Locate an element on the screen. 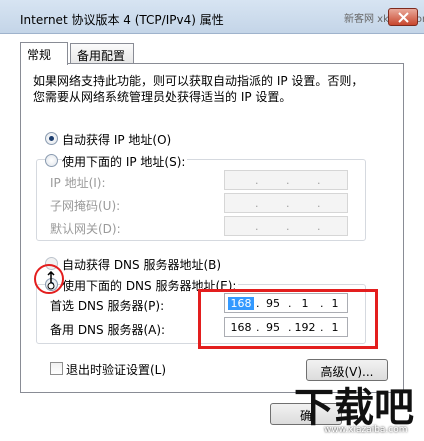 The image size is (424, 441). manual-ip-radio is located at coordinates (51, 160).